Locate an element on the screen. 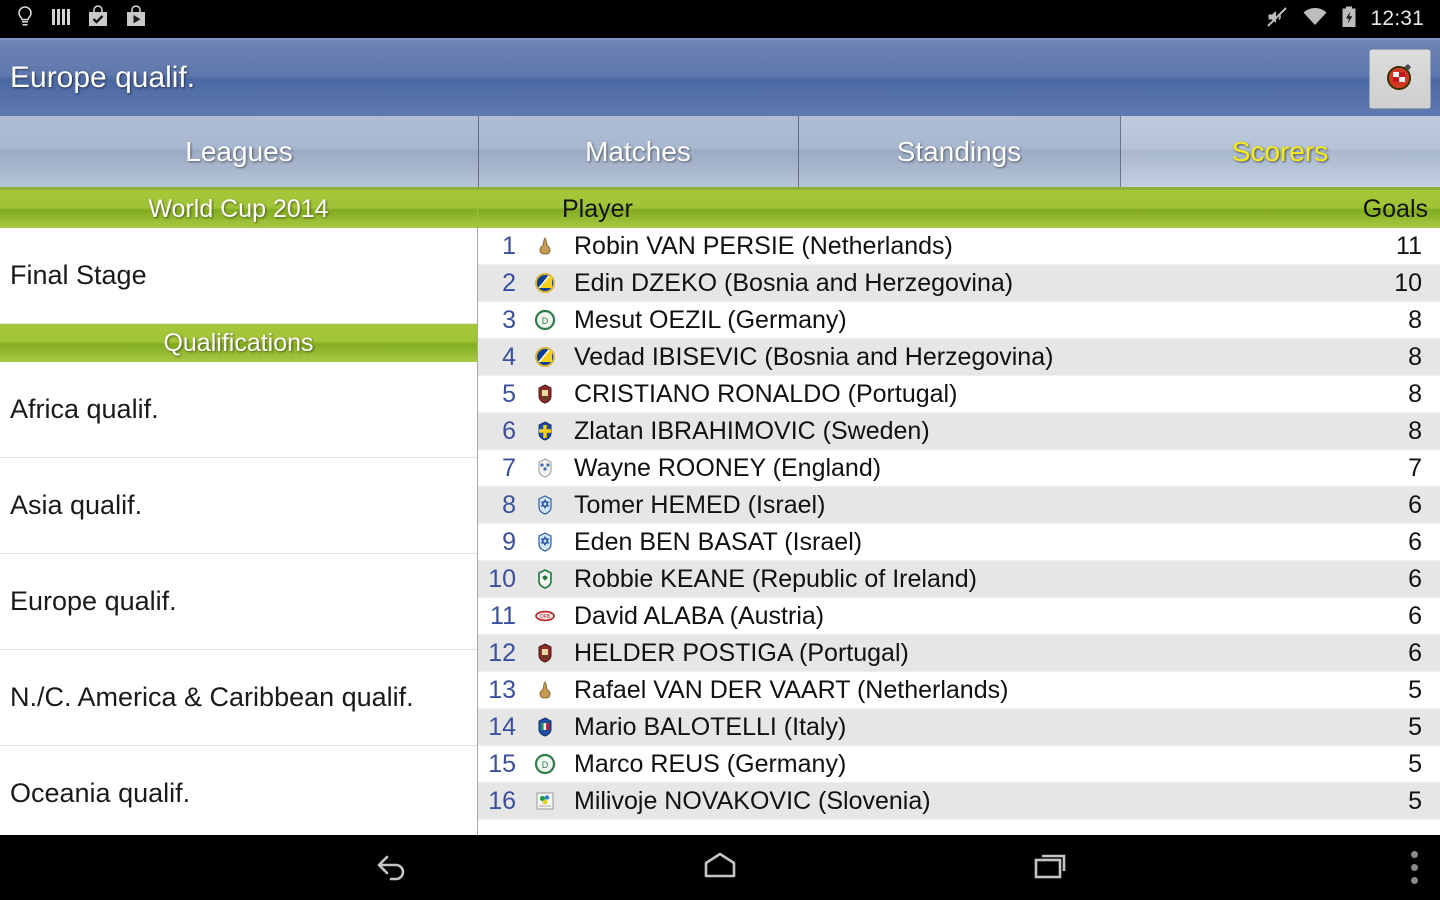 The image size is (1440, 900). england-flag-icon is located at coordinates (545, 468).